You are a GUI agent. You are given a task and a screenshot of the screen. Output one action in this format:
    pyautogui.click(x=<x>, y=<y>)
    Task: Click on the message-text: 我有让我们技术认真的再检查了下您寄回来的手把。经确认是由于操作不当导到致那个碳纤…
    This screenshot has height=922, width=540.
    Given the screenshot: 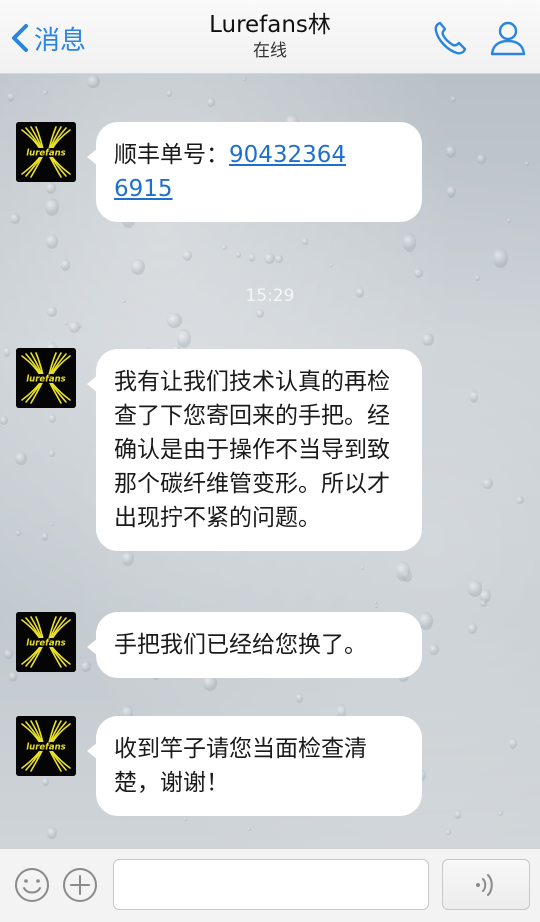 What is the action you would take?
    pyautogui.click(x=252, y=450)
    